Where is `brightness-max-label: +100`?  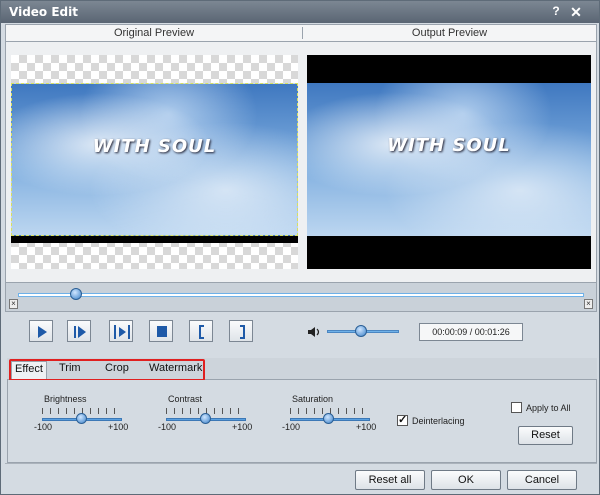 brightness-max-label: +100 is located at coordinates (118, 427).